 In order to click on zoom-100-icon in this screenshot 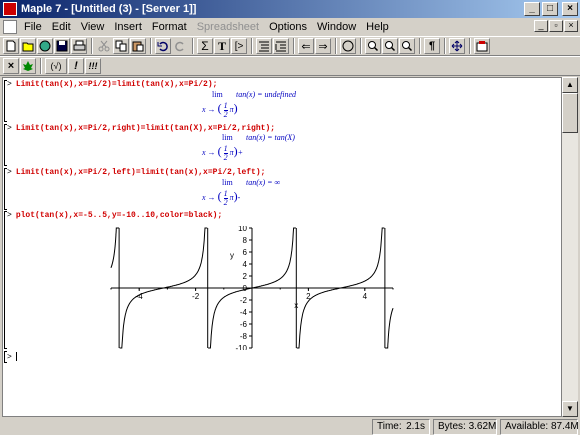, I will do `click(373, 46)`.